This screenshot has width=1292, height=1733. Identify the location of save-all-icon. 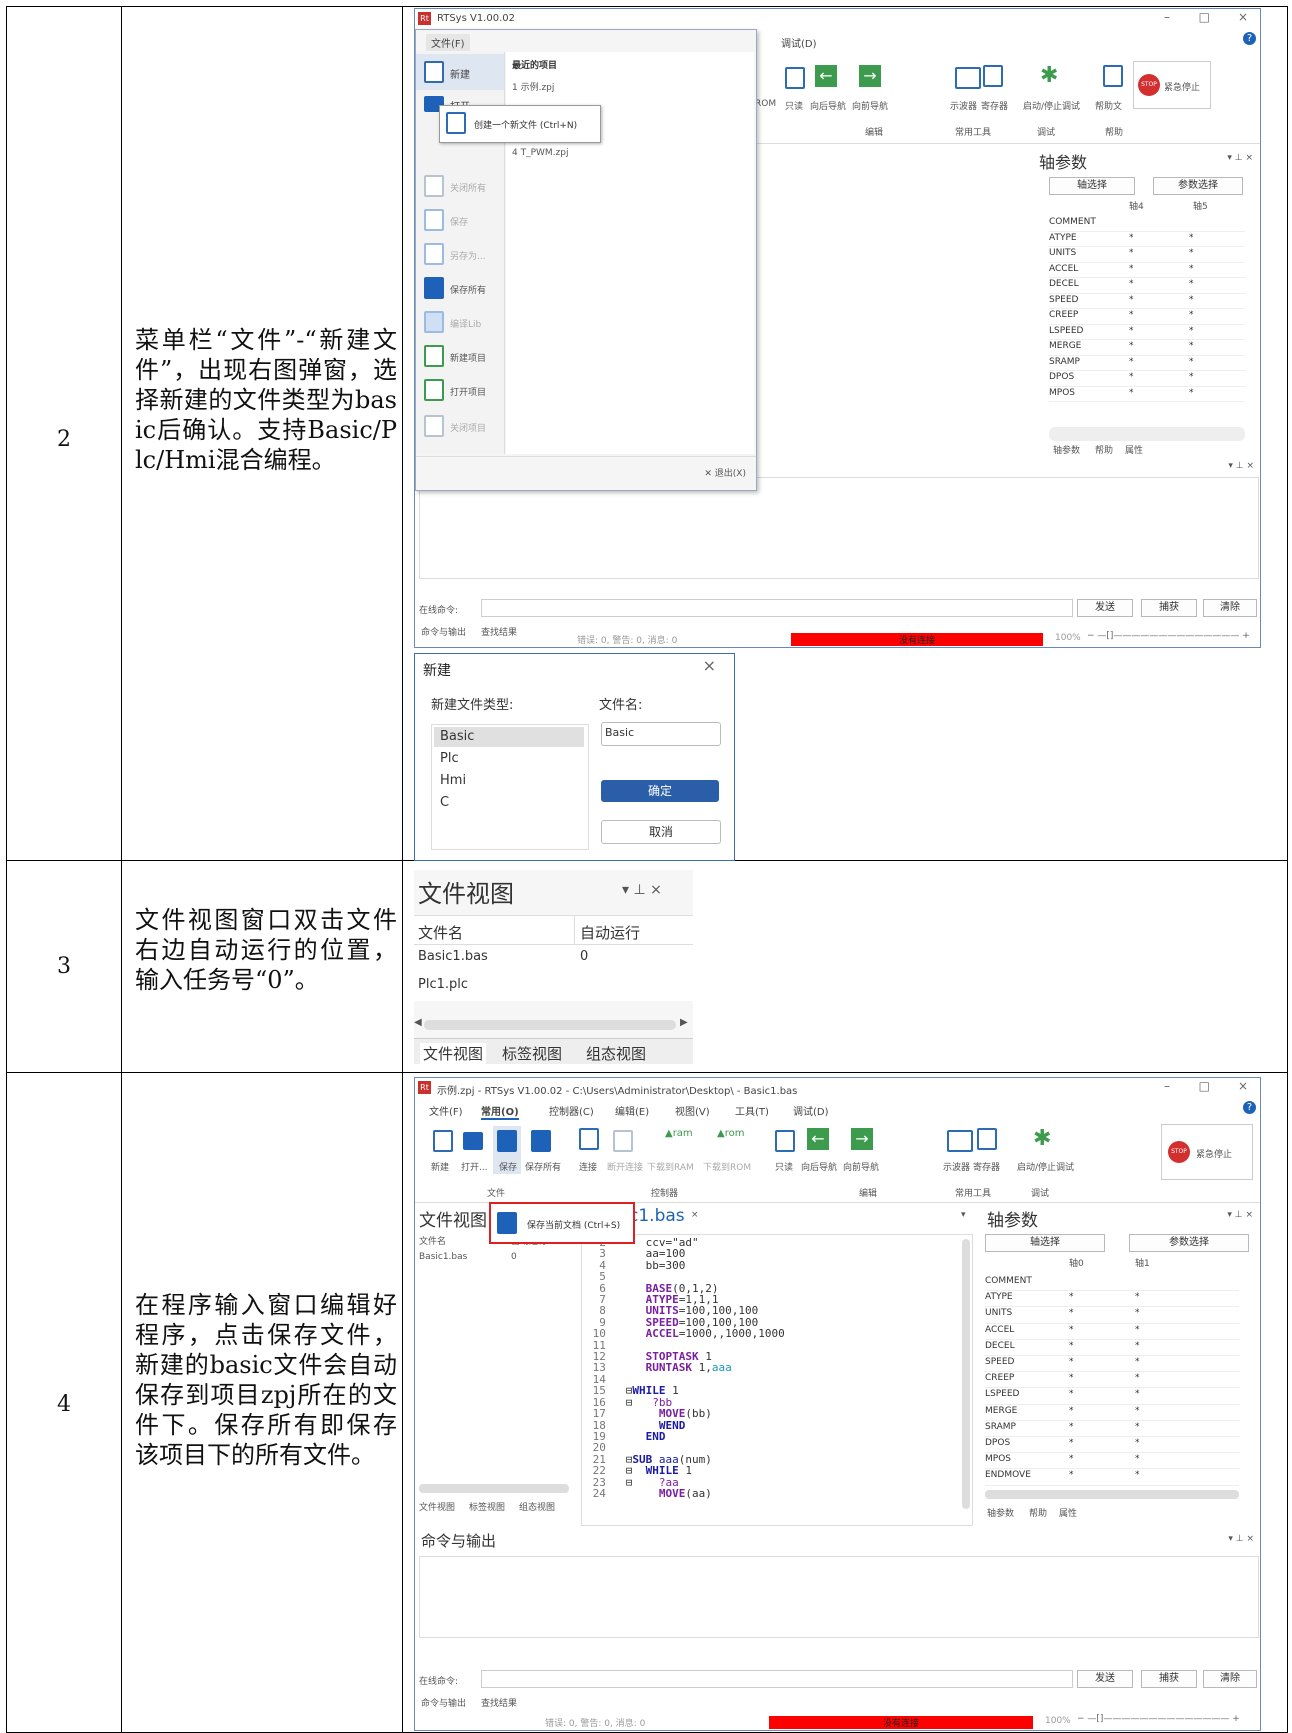
(541, 1141).